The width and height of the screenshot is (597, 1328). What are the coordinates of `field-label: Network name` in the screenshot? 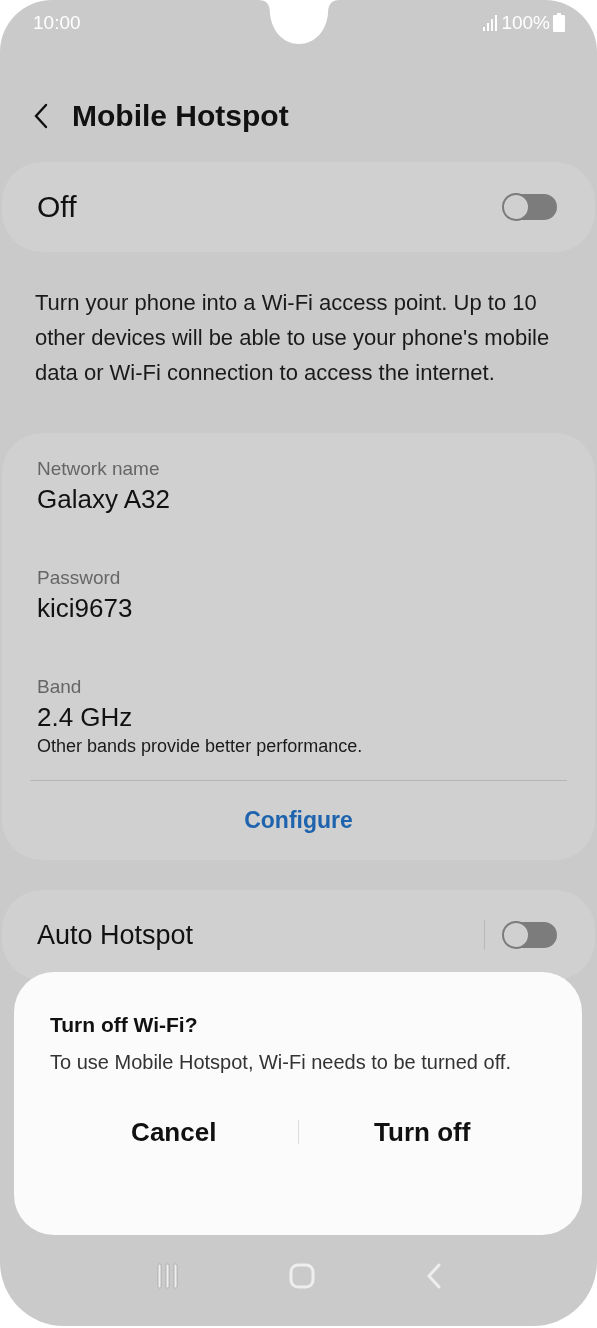 It's located at (99, 469).